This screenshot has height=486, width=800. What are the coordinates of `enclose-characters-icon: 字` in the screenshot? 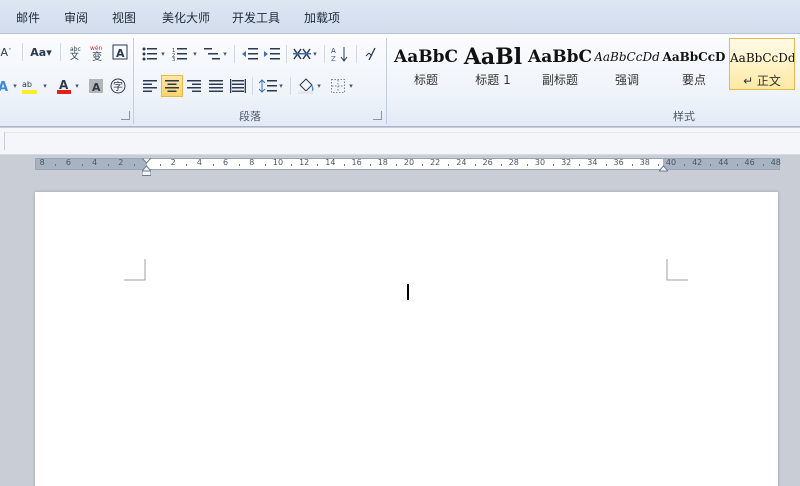 It's located at (118, 86).